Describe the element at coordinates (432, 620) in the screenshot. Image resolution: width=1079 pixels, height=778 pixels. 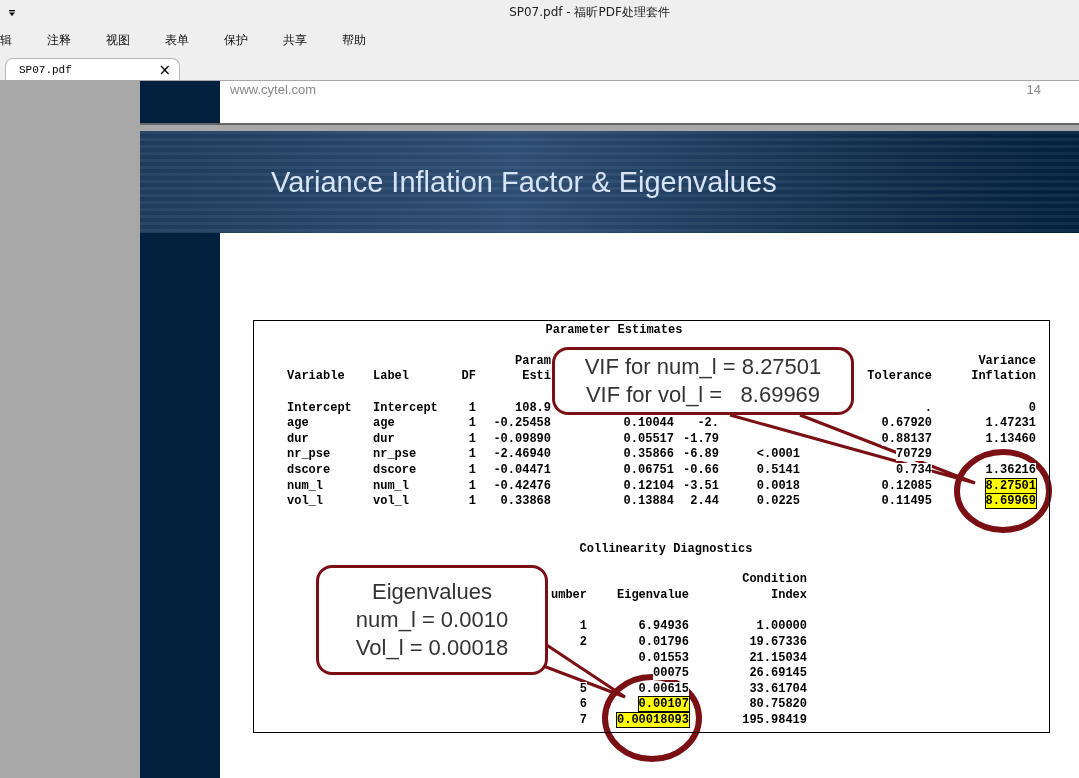
I see `callout-text: num_l = 0.0010` at that location.